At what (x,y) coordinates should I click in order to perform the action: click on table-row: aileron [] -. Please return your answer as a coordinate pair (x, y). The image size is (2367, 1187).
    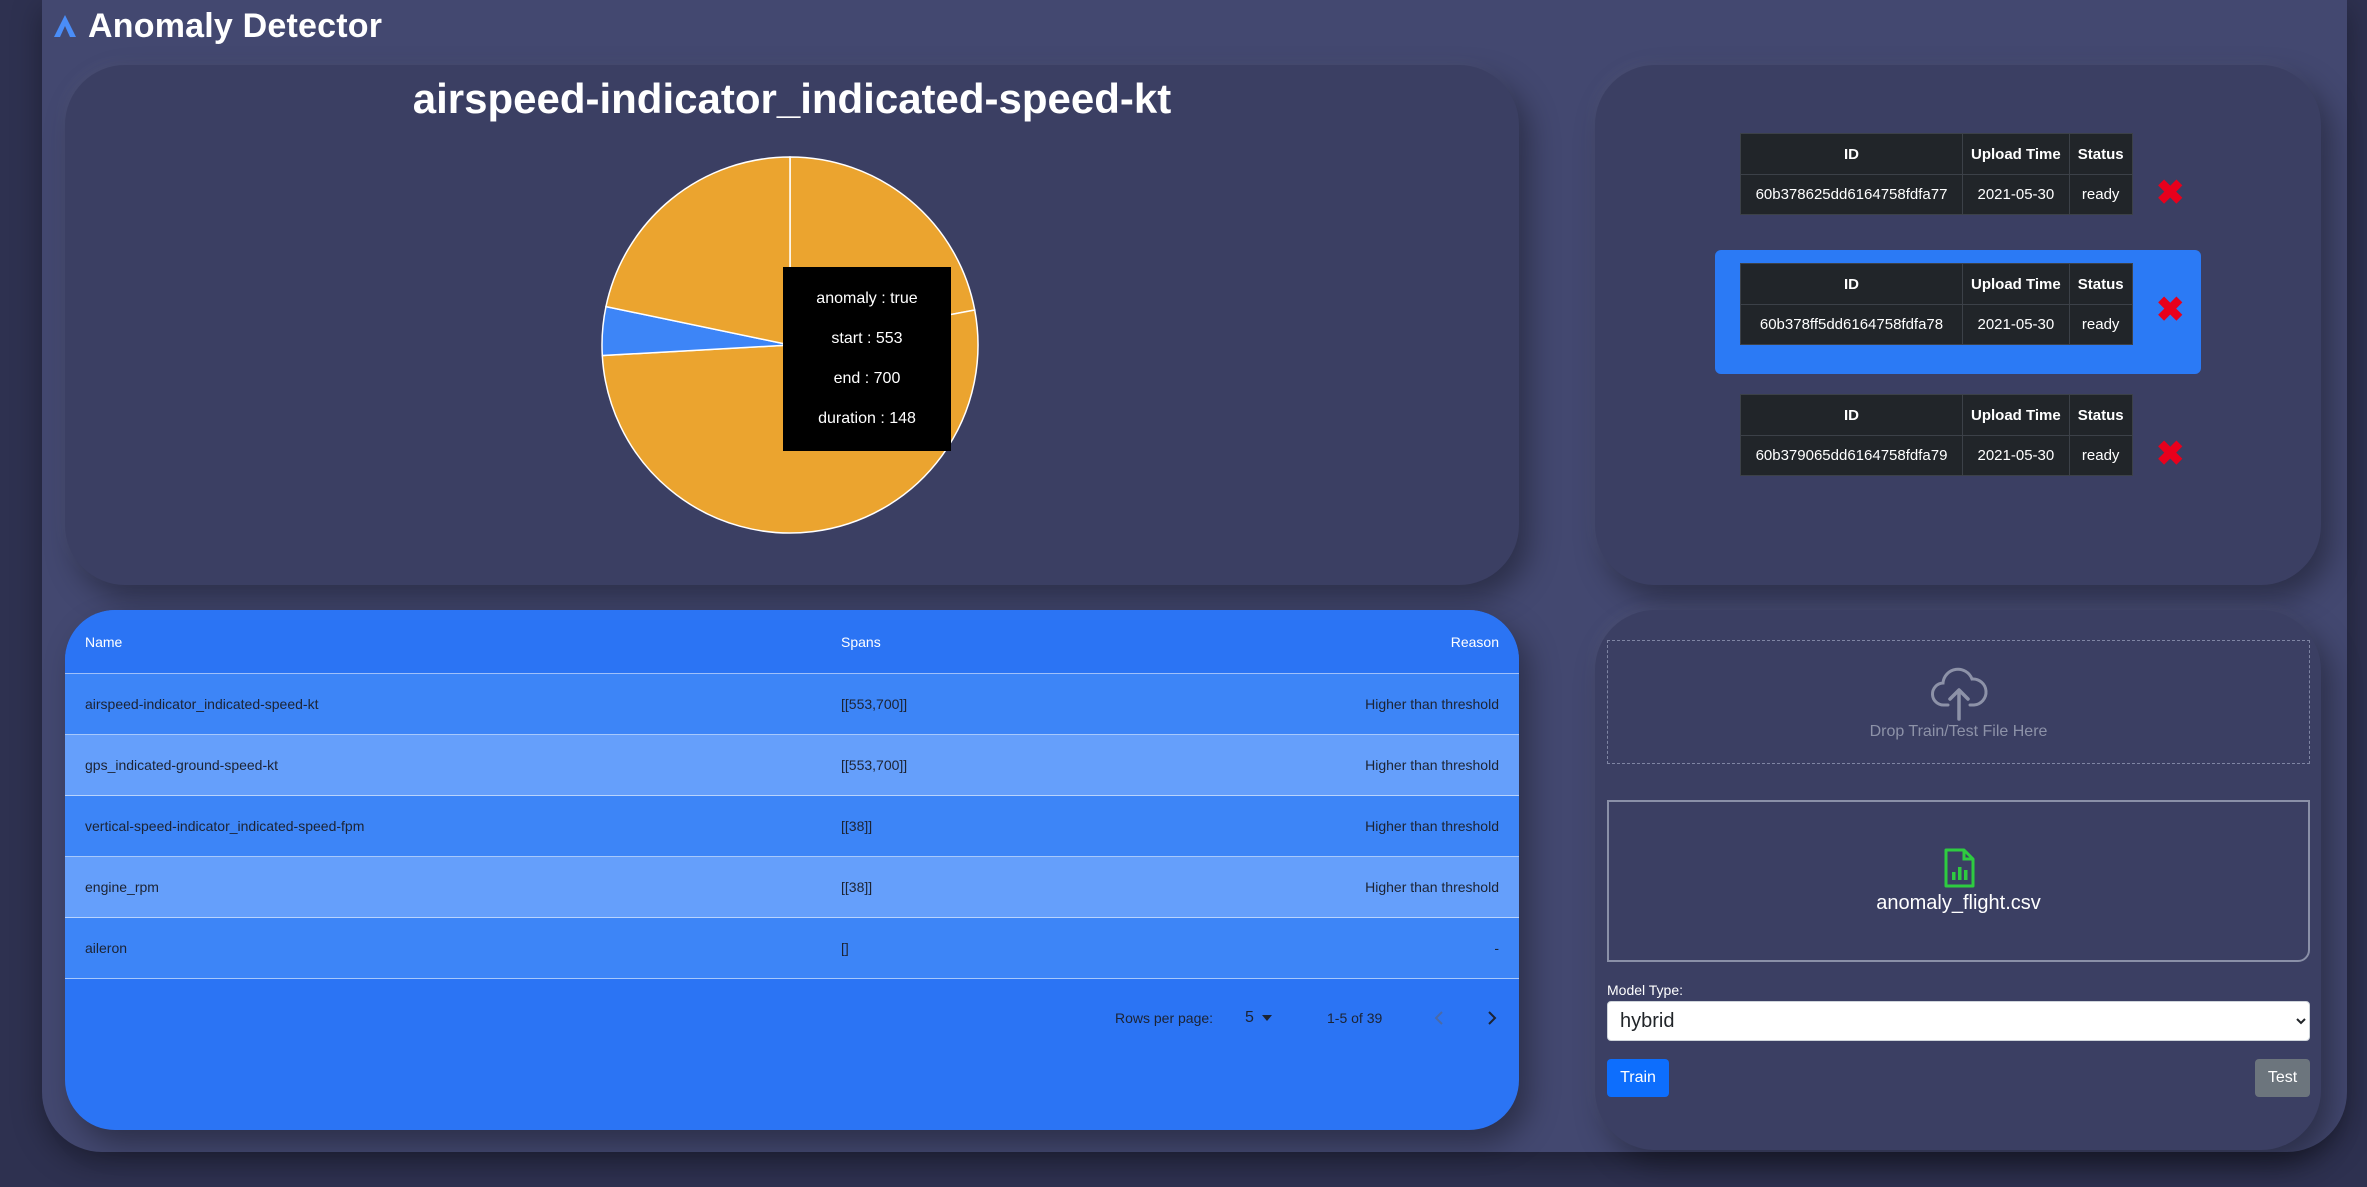
    Looking at the image, I should click on (792, 948).